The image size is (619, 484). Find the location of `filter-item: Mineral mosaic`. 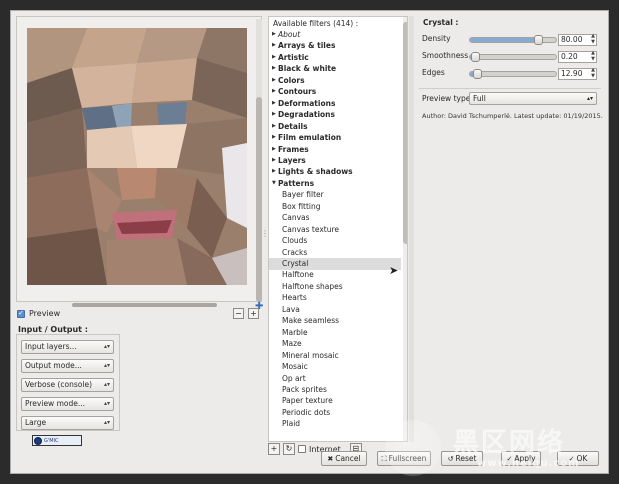

filter-item: Mineral mosaic is located at coordinates (335, 356).